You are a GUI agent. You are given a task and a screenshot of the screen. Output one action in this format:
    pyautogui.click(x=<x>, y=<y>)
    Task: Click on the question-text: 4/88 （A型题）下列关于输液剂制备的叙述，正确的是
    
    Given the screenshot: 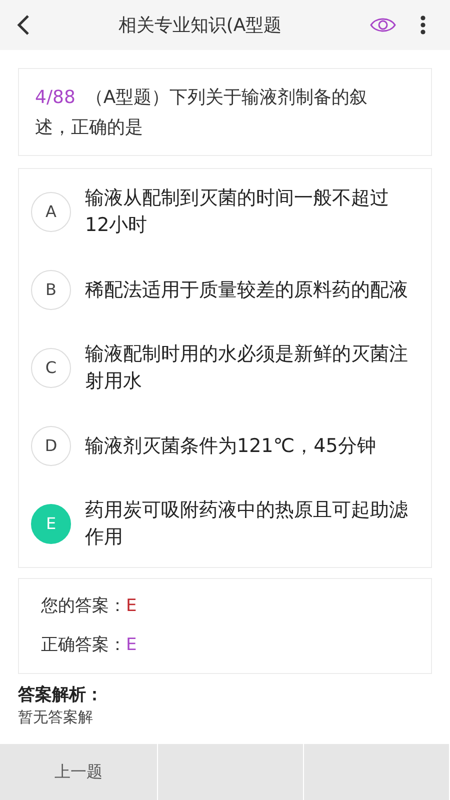 What is the action you would take?
    pyautogui.click(x=202, y=113)
    